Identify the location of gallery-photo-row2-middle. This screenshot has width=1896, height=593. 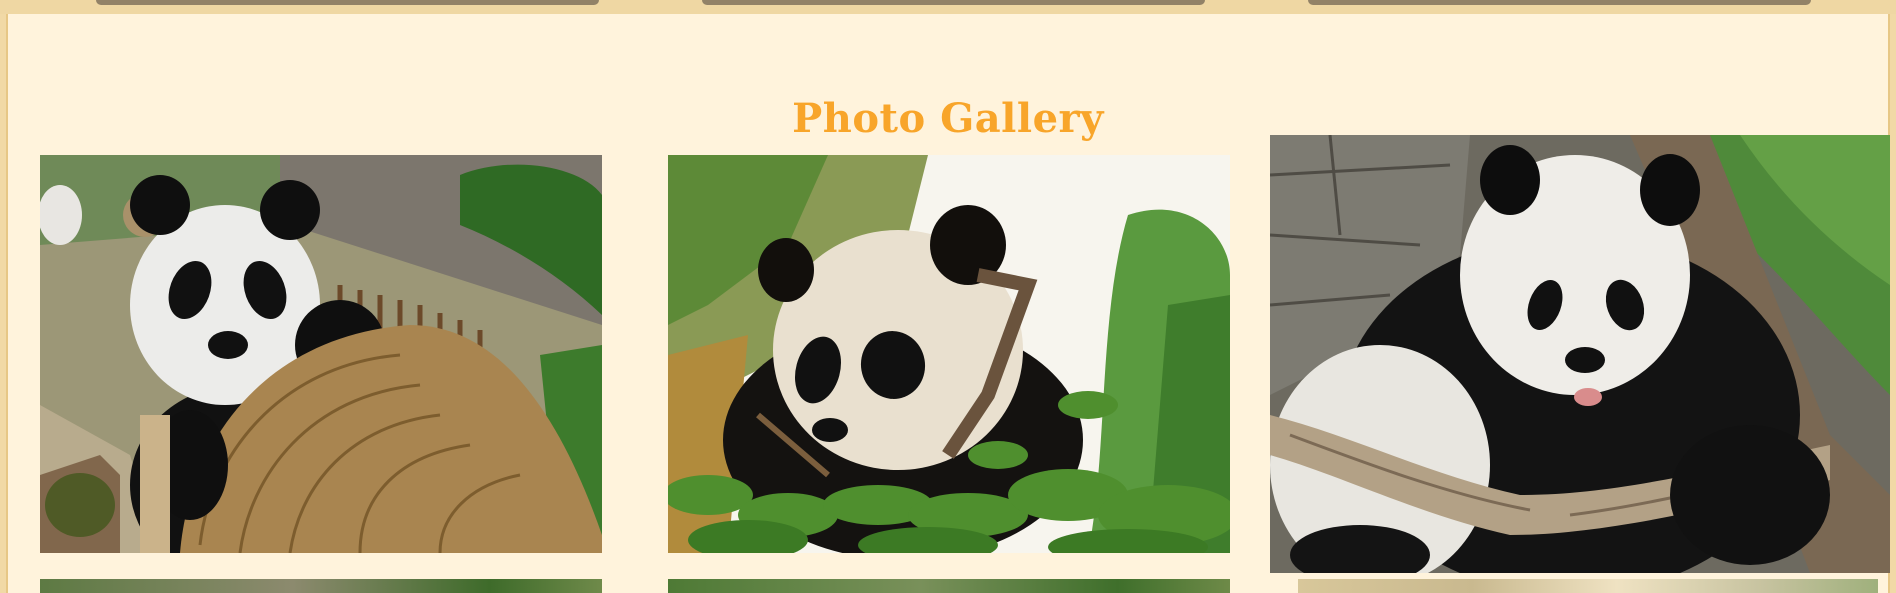
(949, 586).